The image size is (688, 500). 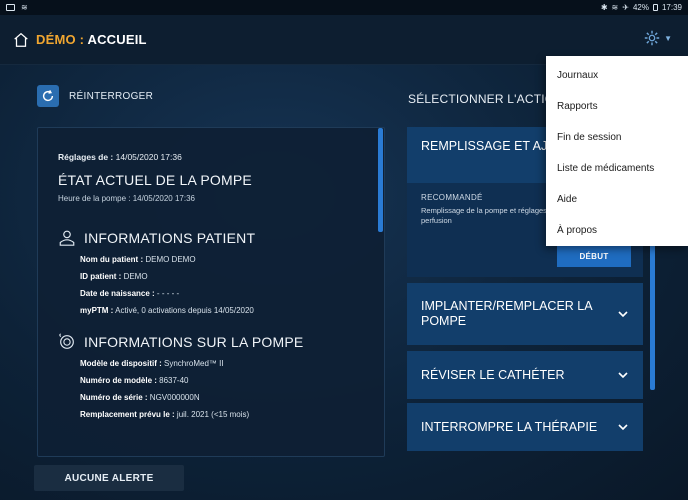 What do you see at coordinates (109, 478) in the screenshot?
I see `alerts-button: AUCUNE ALERTE` at bounding box center [109, 478].